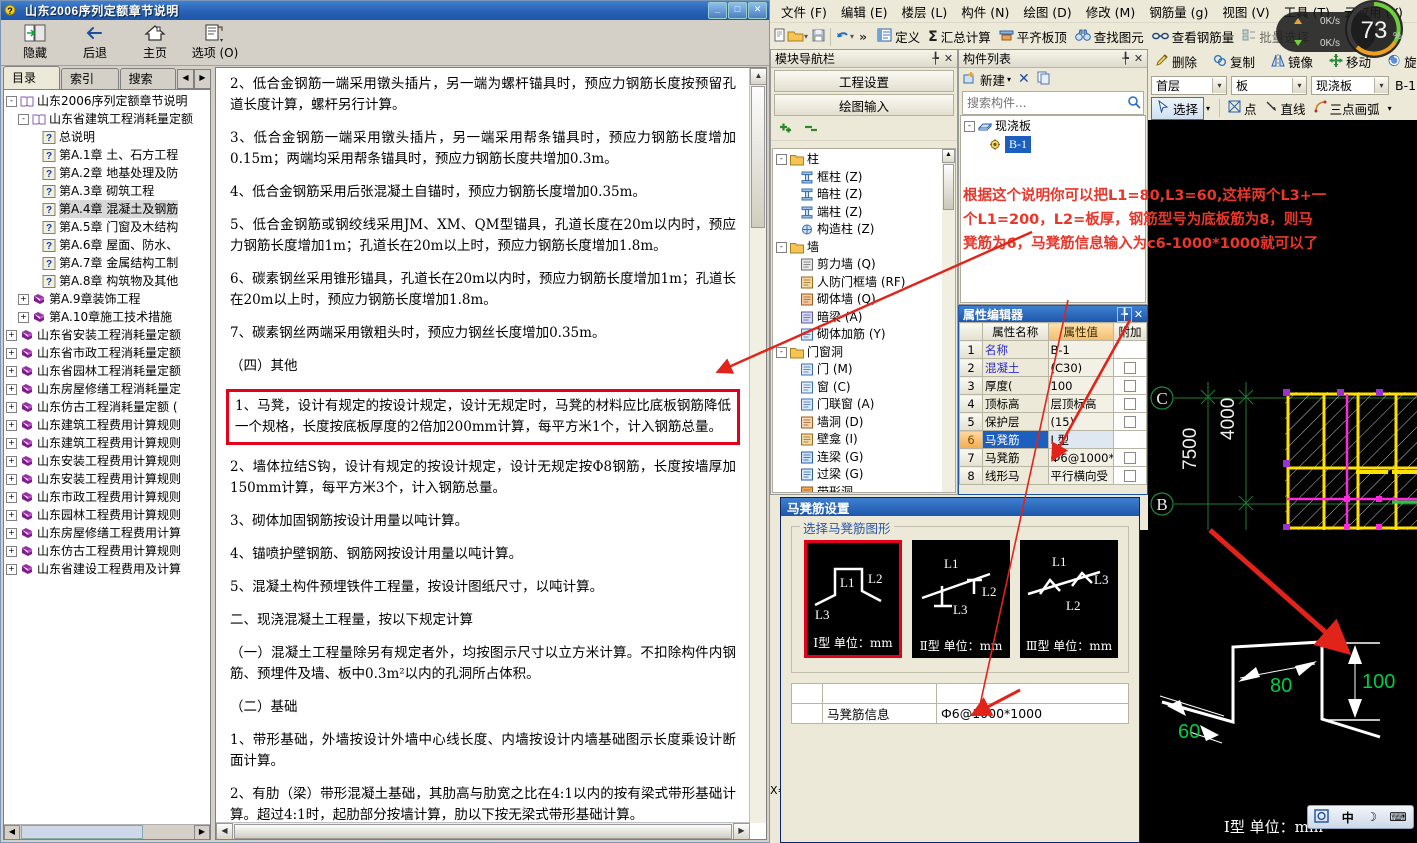  I want to click on help-tree-item: + 山东房屋修缮工程费用计算, so click(108, 533).